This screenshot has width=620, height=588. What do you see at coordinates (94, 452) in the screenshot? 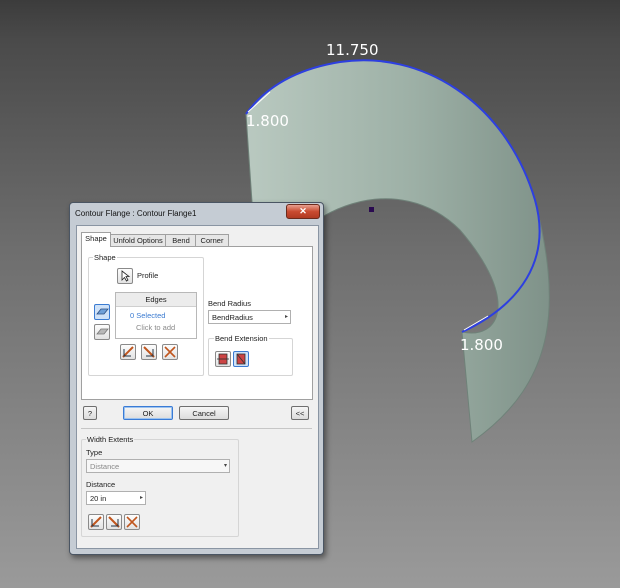
I see `type-label: Type` at bounding box center [94, 452].